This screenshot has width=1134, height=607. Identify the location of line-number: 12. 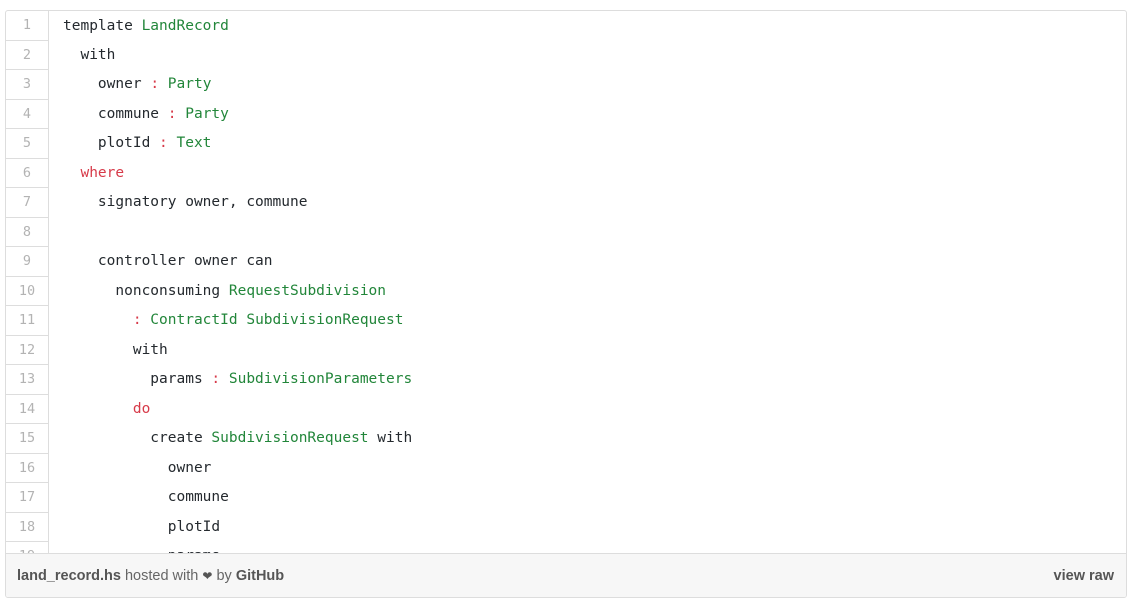
(27, 350).